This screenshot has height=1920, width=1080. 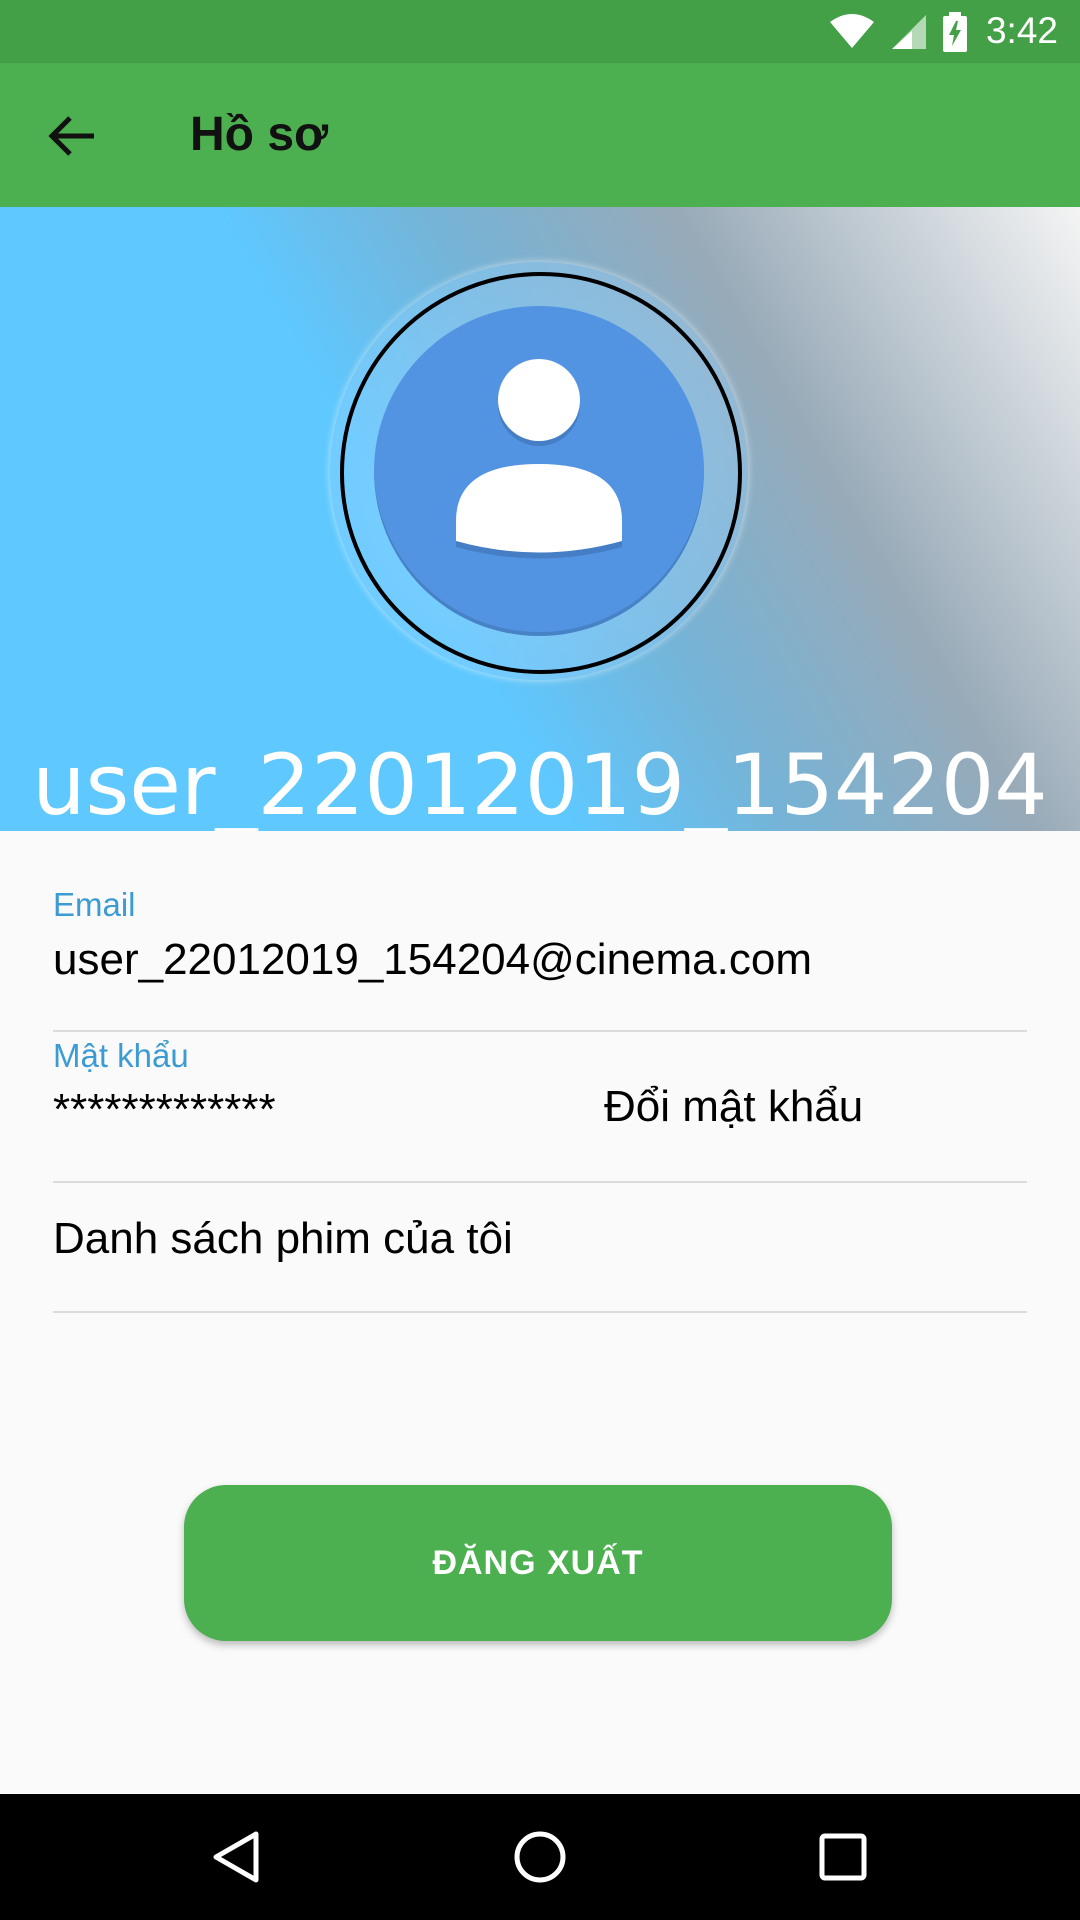 I want to click on page-title: Hồ sơ, so click(x=259, y=134).